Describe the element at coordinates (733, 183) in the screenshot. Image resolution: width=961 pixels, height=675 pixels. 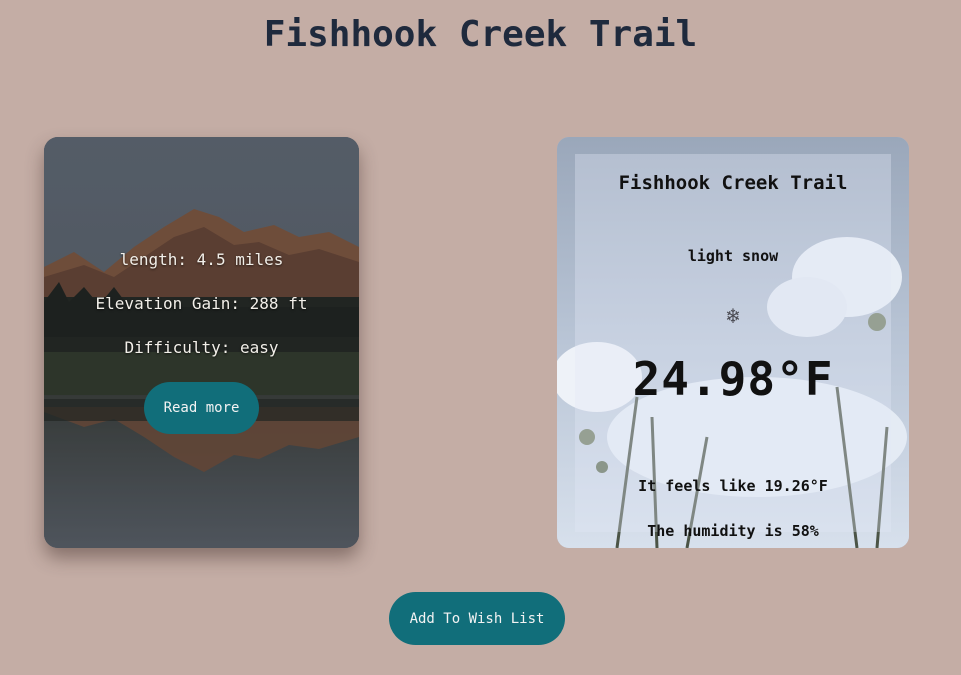
I see `weather-trail-name: Fishhook Creek Trail` at that location.